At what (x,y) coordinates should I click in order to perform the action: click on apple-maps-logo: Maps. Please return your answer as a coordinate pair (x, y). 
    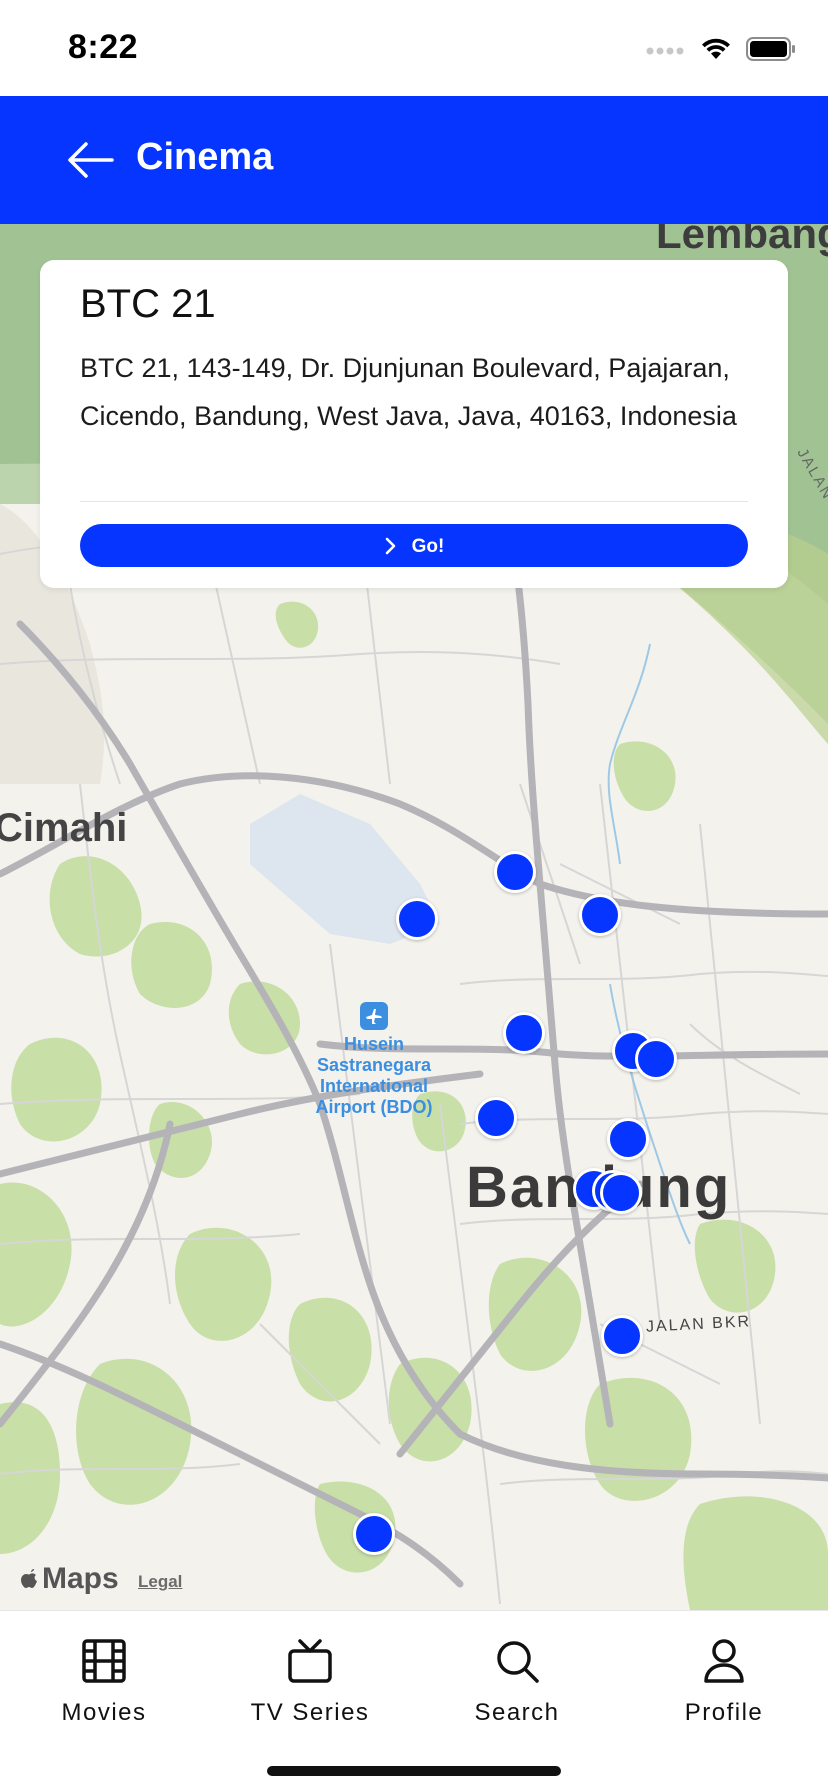
    Looking at the image, I should click on (69, 1579).